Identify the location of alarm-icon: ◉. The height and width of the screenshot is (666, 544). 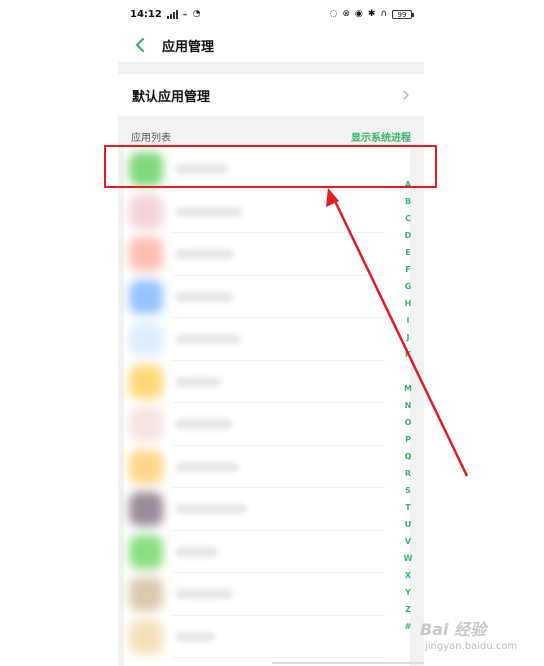
(359, 14).